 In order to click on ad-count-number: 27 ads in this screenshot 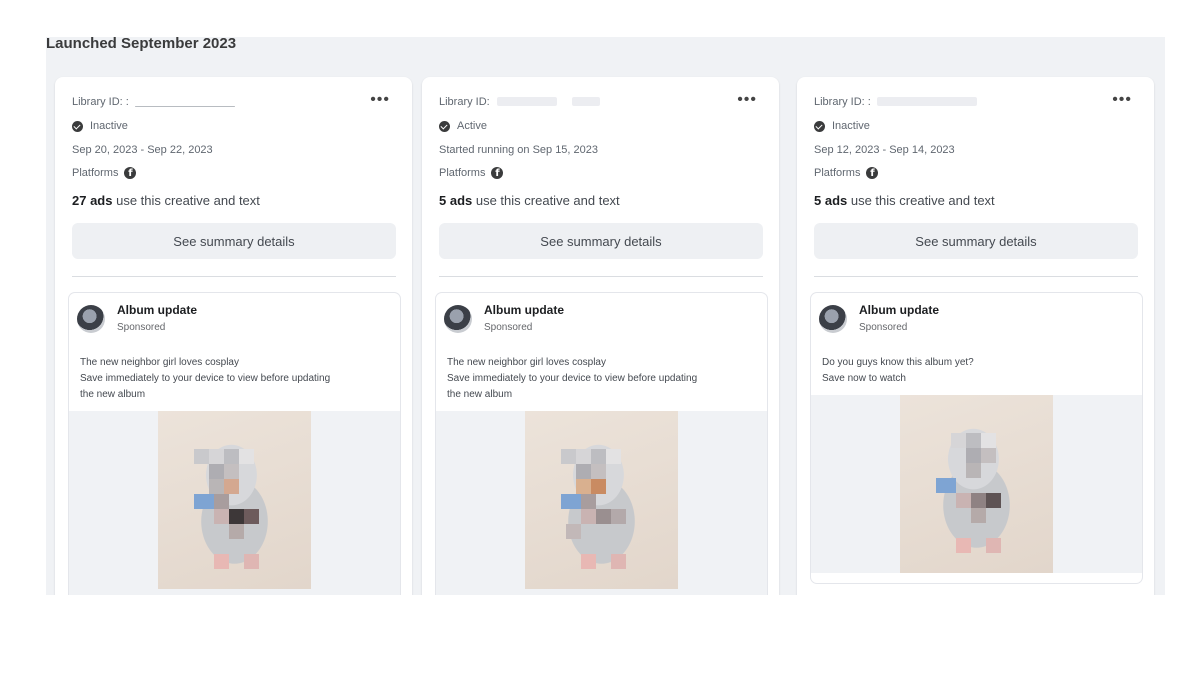, I will do `click(92, 200)`.